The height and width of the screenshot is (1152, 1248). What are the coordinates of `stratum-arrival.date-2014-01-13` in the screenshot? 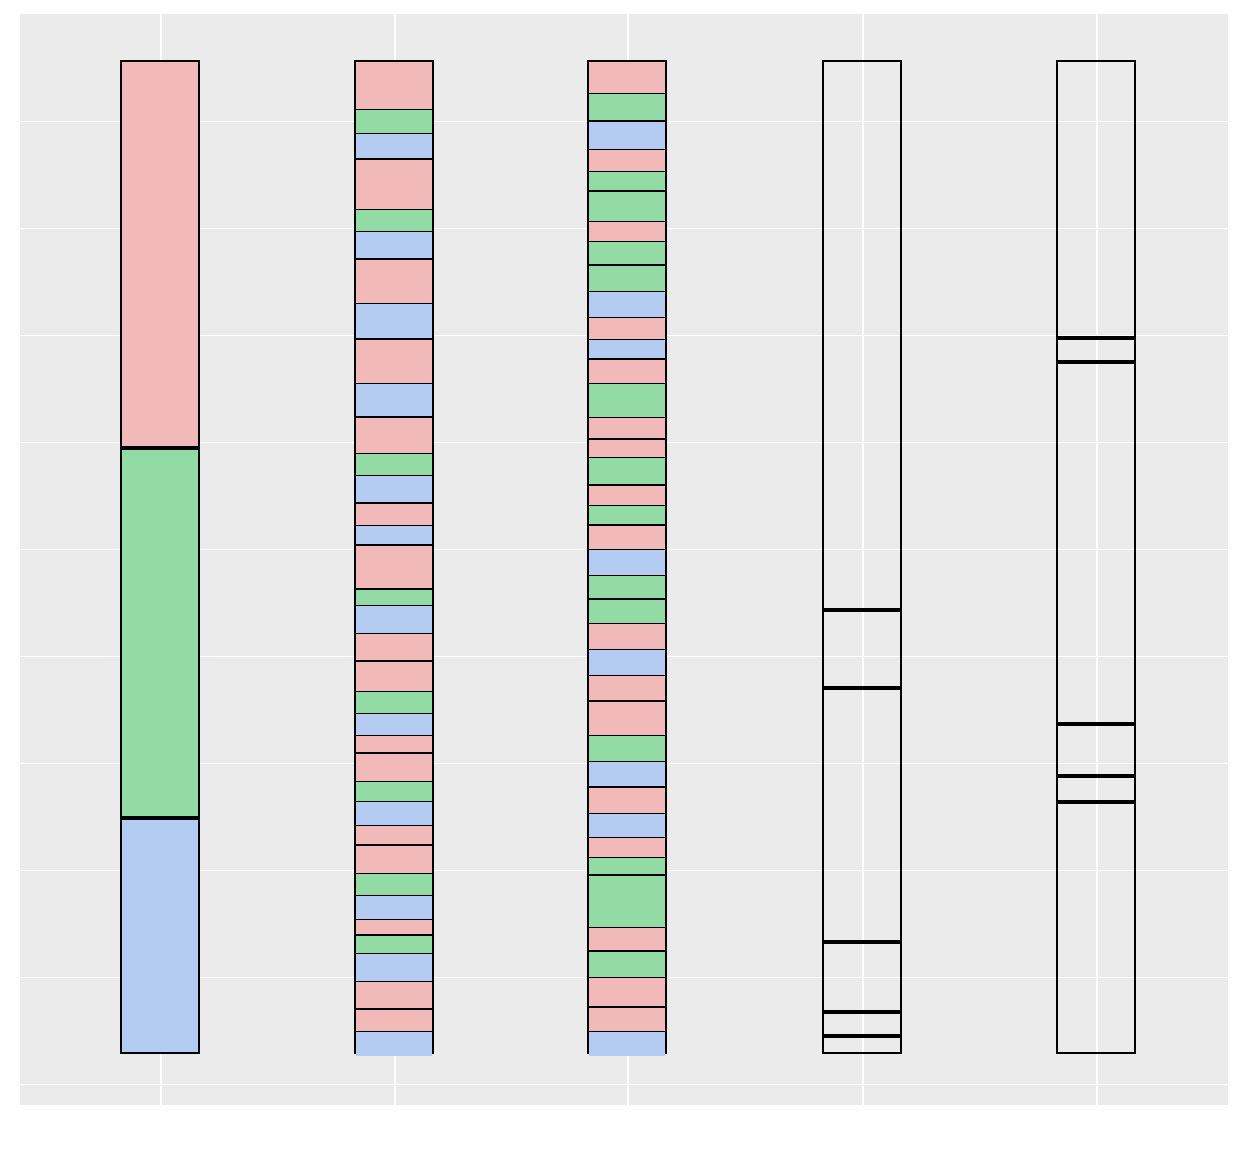 It's located at (394, 625).